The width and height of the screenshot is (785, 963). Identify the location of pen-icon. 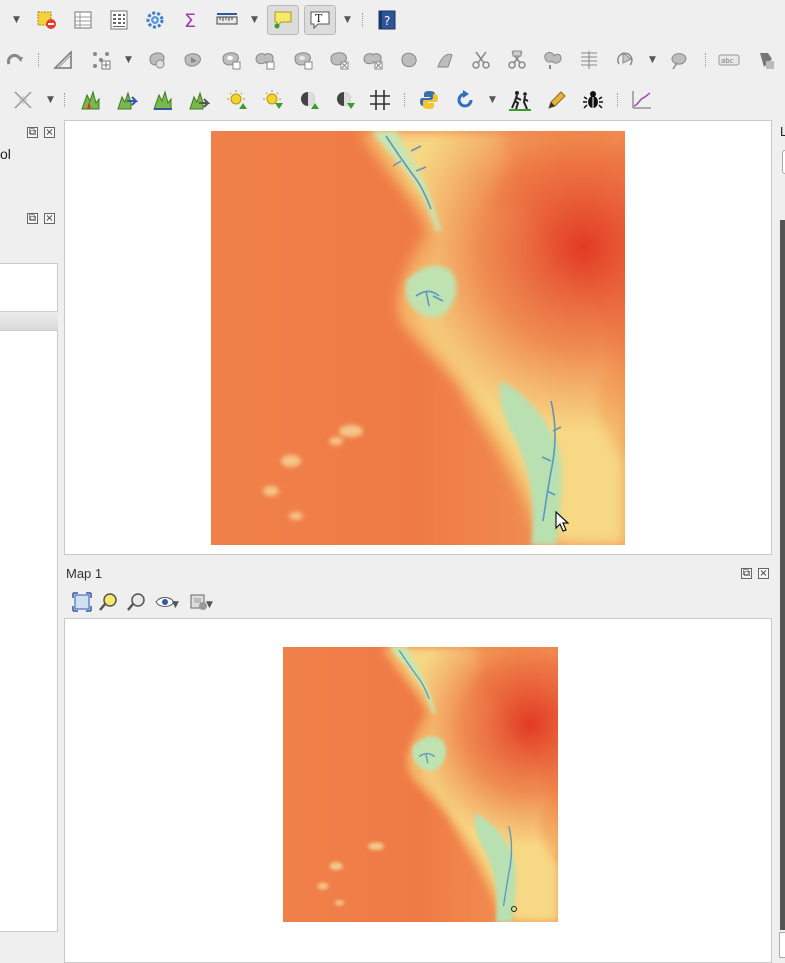
(557, 100).